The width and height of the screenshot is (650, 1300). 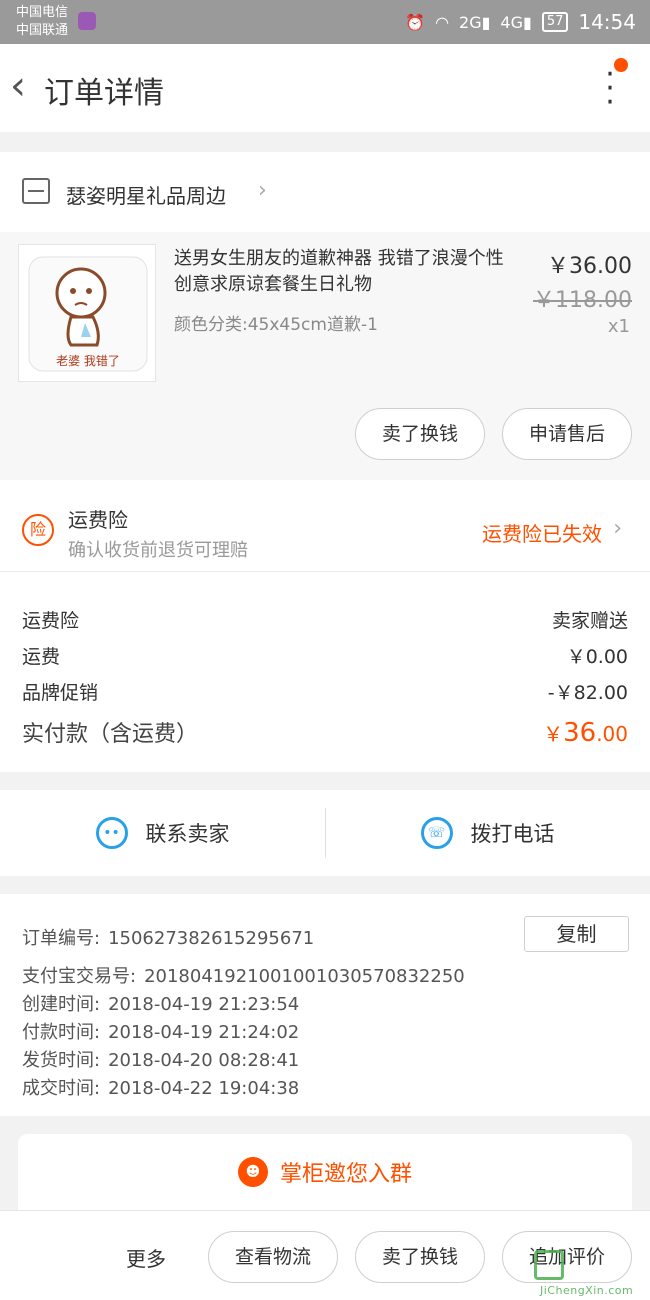 I want to click on insurance-status: 运费险已失效, so click(x=542, y=532).